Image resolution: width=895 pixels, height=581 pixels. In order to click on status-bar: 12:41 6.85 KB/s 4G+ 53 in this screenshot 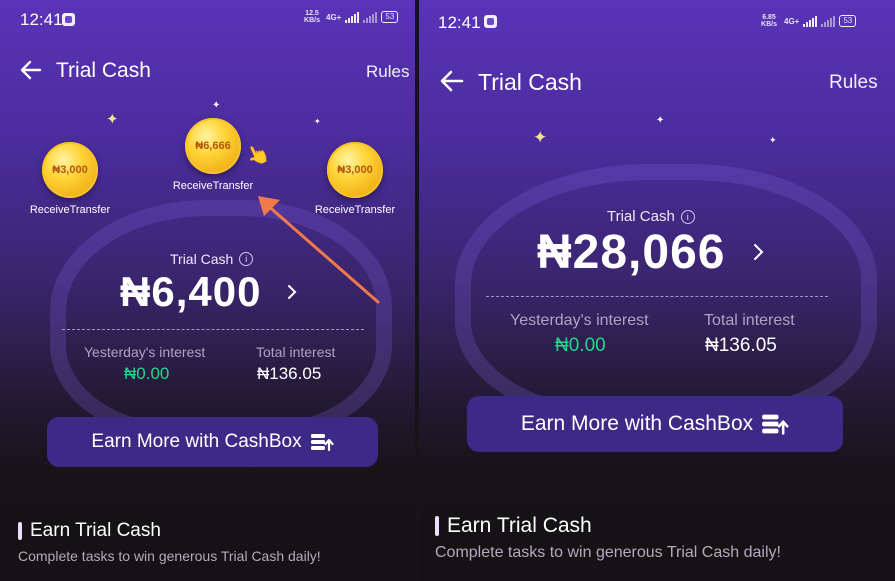, I will do `click(657, 20)`.